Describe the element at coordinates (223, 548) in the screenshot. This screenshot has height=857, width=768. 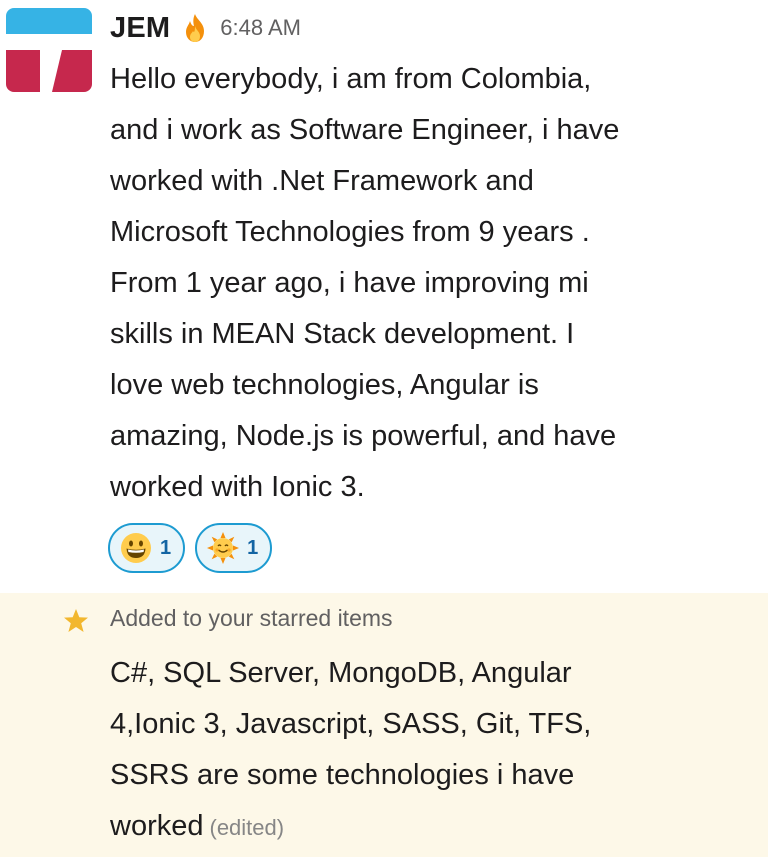
I see `sun-with-face-icon` at that location.